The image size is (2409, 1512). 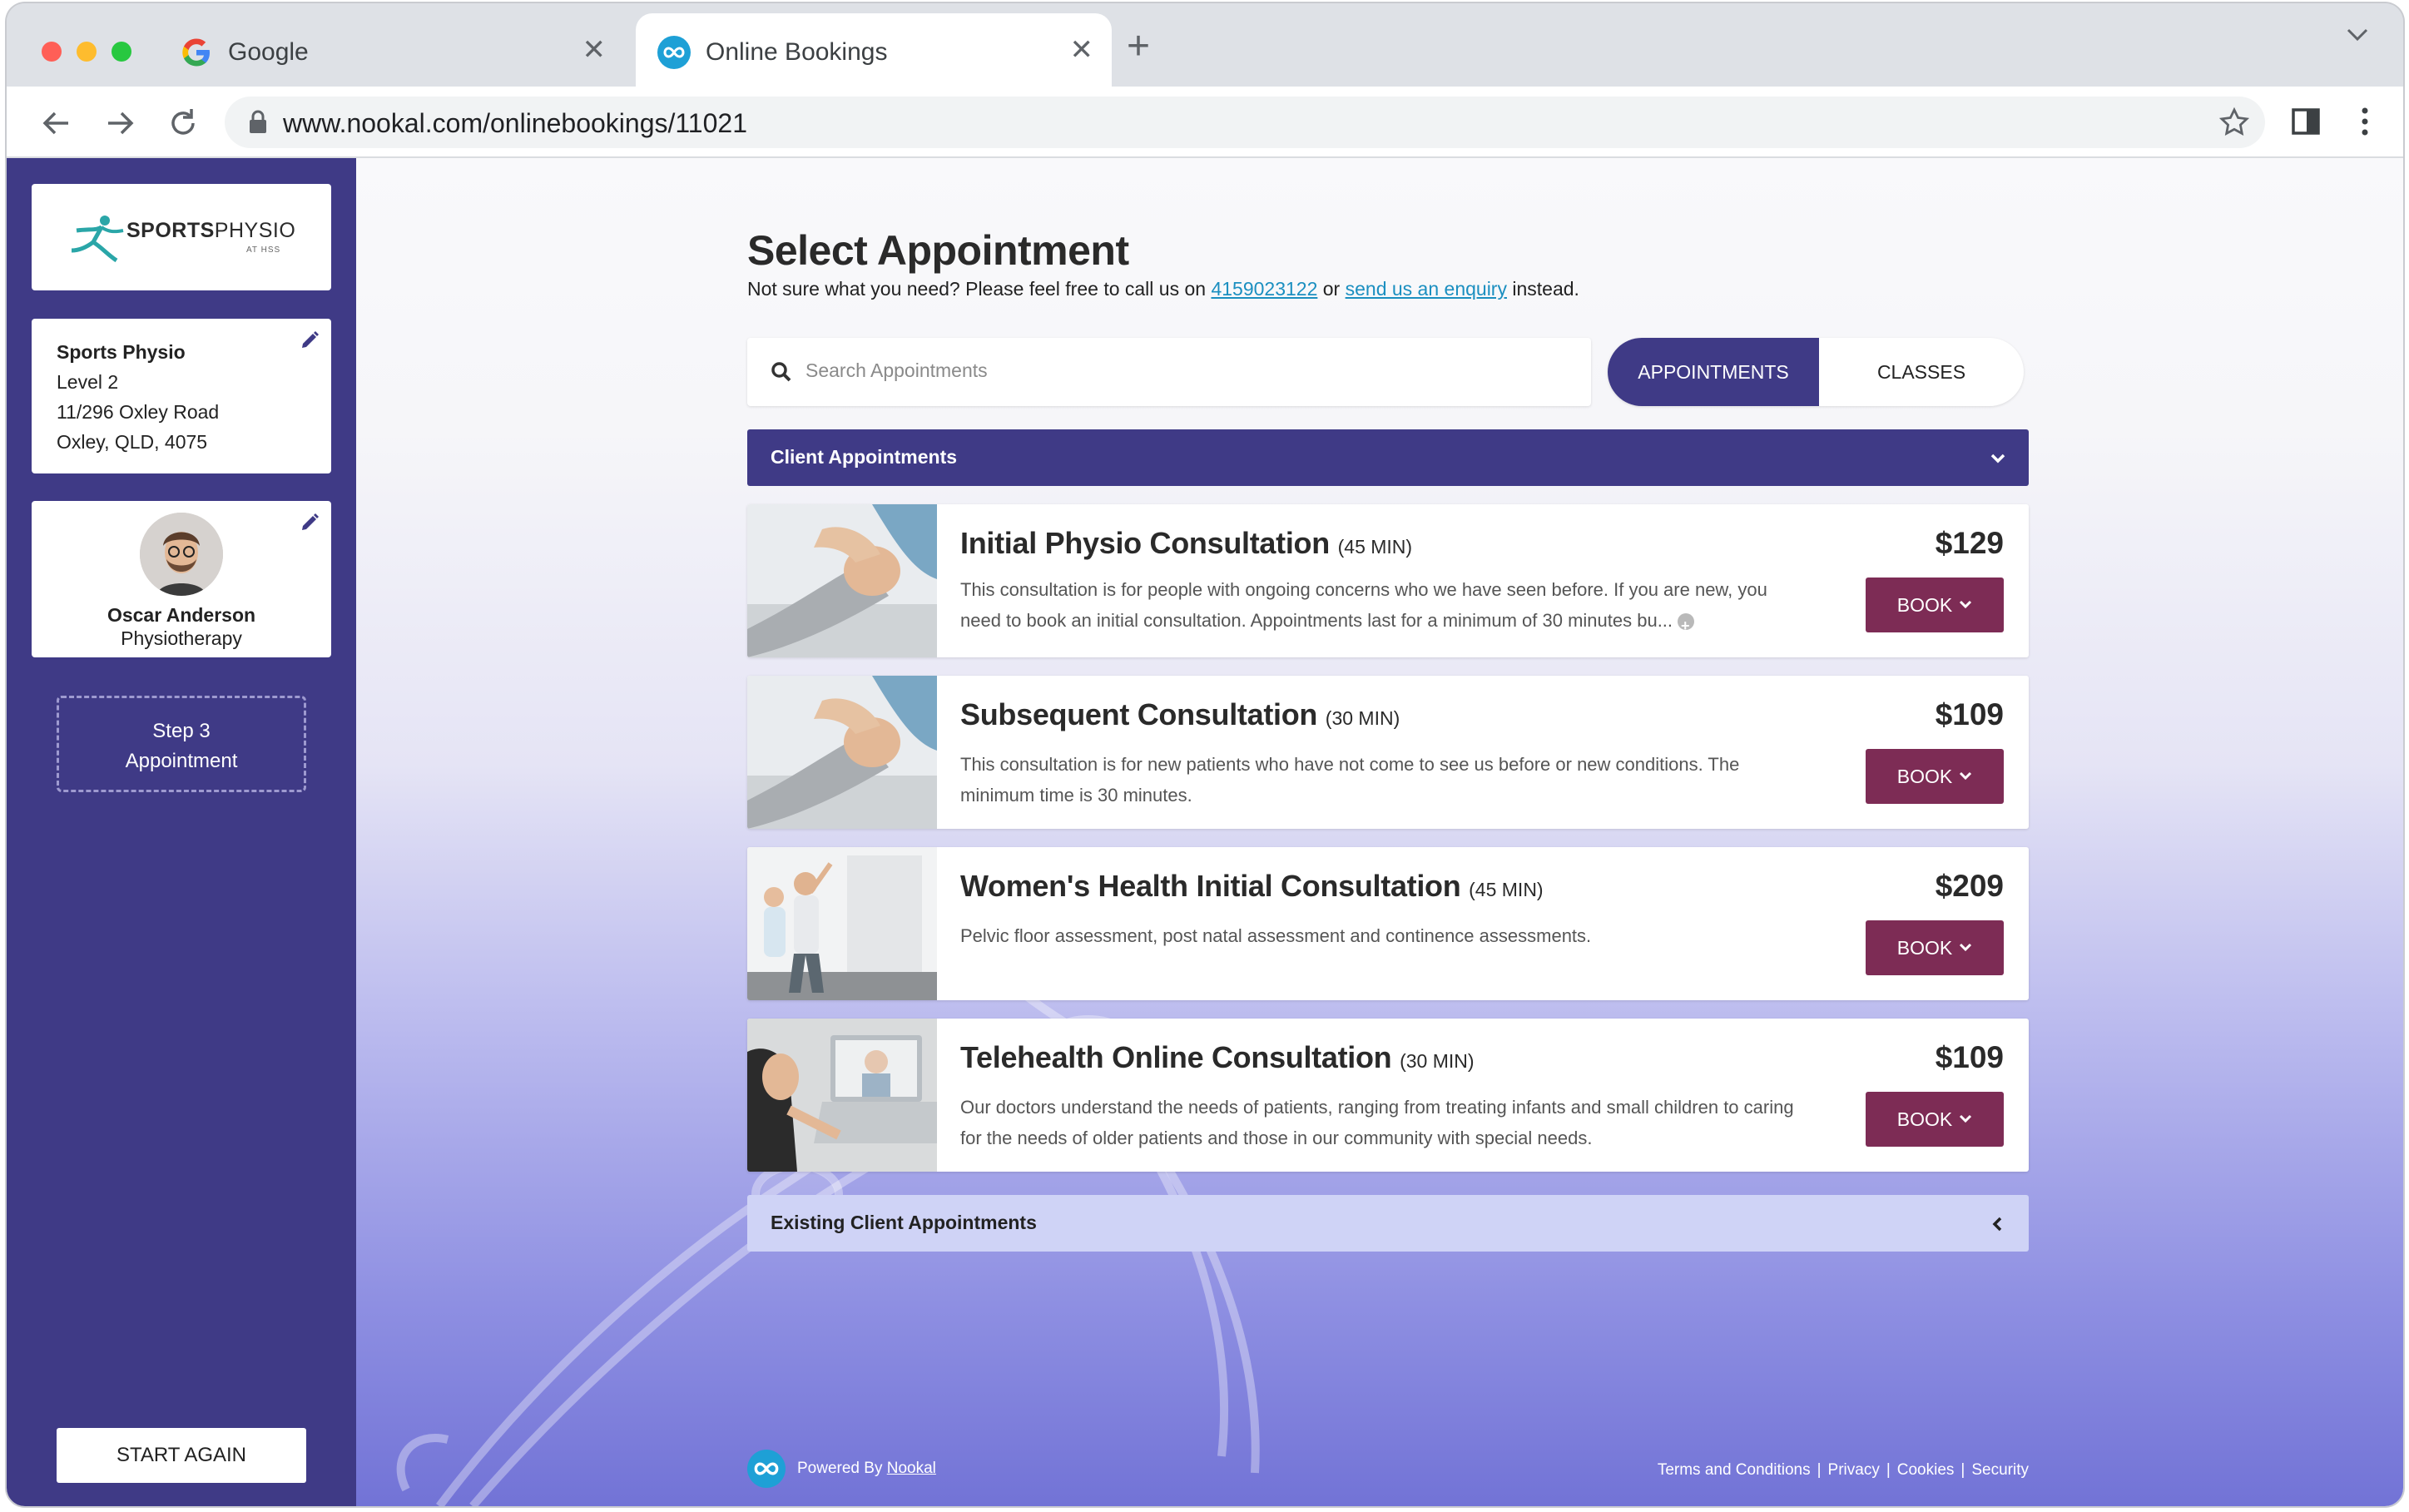 I want to click on location-address-line: 11/296 Oxley Road, so click(x=138, y=412).